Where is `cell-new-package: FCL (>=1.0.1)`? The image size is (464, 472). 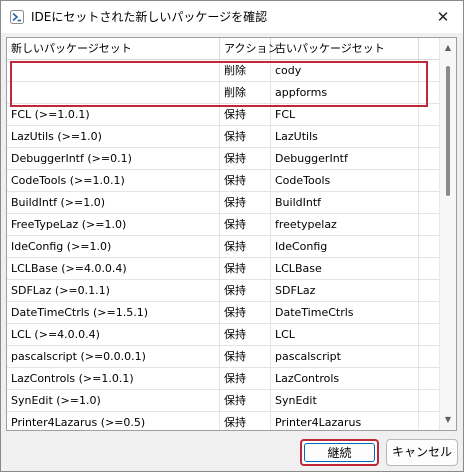 cell-new-package: FCL (>=1.0.1) is located at coordinates (113, 114).